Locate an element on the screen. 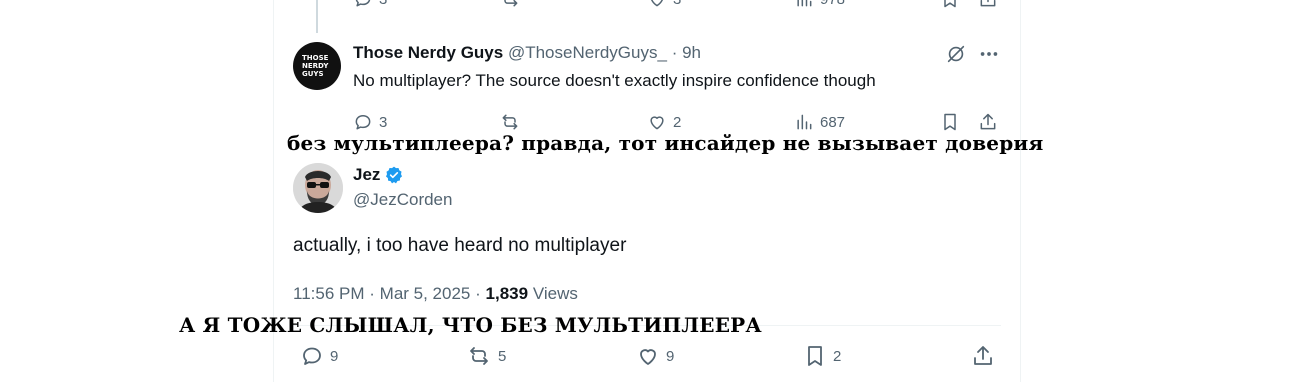 This screenshot has height=382, width=1316. views-button: 687 is located at coordinates (819, 122).